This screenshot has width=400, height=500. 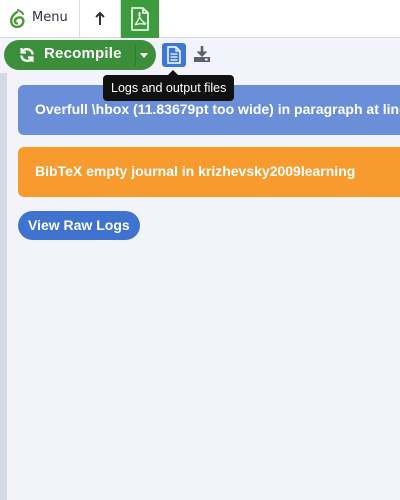 I want to click on recompile-button-group: Recompile, so click(x=80, y=55).